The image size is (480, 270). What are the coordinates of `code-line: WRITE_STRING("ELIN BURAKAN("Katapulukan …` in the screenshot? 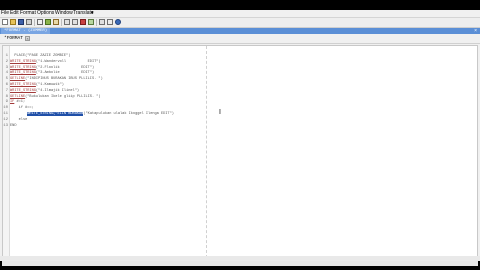 It's located at (92, 114).